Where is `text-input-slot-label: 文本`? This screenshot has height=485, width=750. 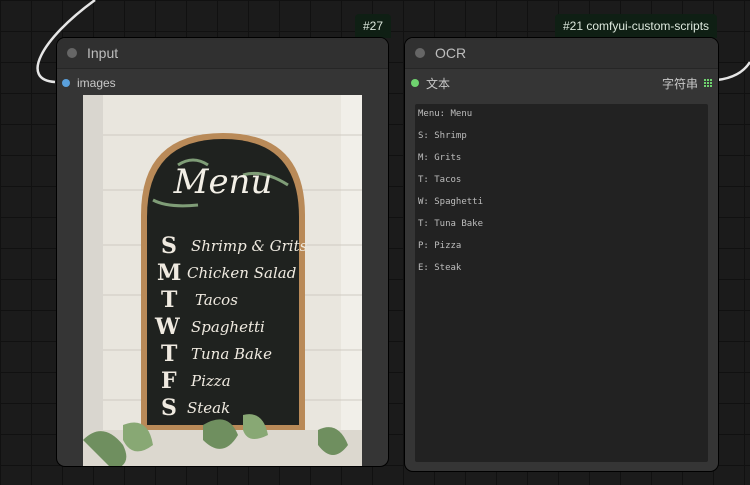 text-input-slot-label: 文本 is located at coordinates (438, 83).